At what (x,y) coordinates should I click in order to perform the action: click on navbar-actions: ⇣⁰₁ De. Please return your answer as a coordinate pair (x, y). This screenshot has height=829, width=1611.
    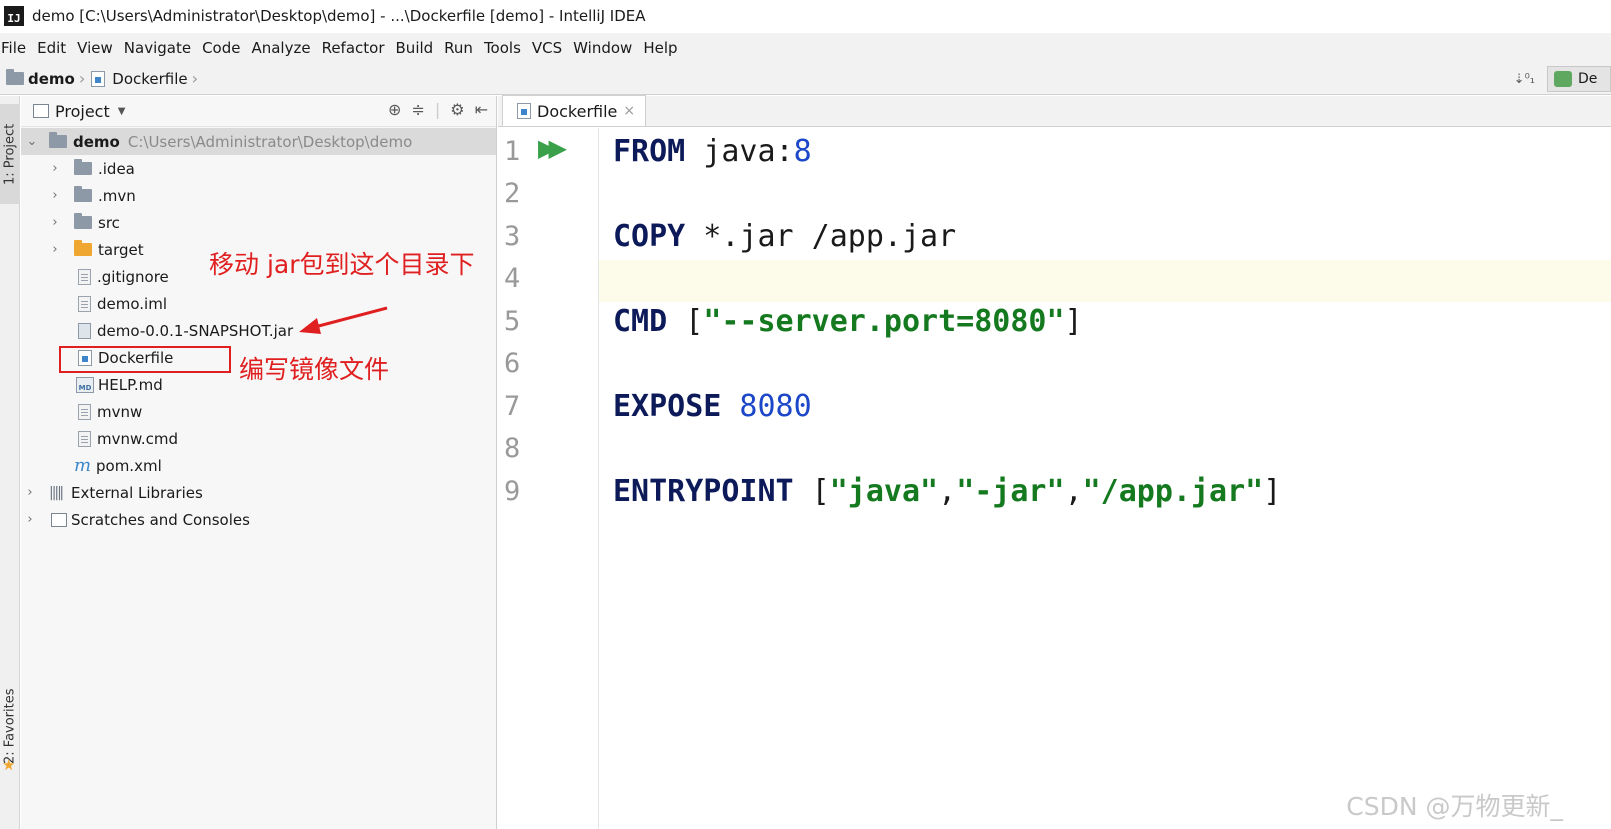
    Looking at the image, I should click on (1562, 79).